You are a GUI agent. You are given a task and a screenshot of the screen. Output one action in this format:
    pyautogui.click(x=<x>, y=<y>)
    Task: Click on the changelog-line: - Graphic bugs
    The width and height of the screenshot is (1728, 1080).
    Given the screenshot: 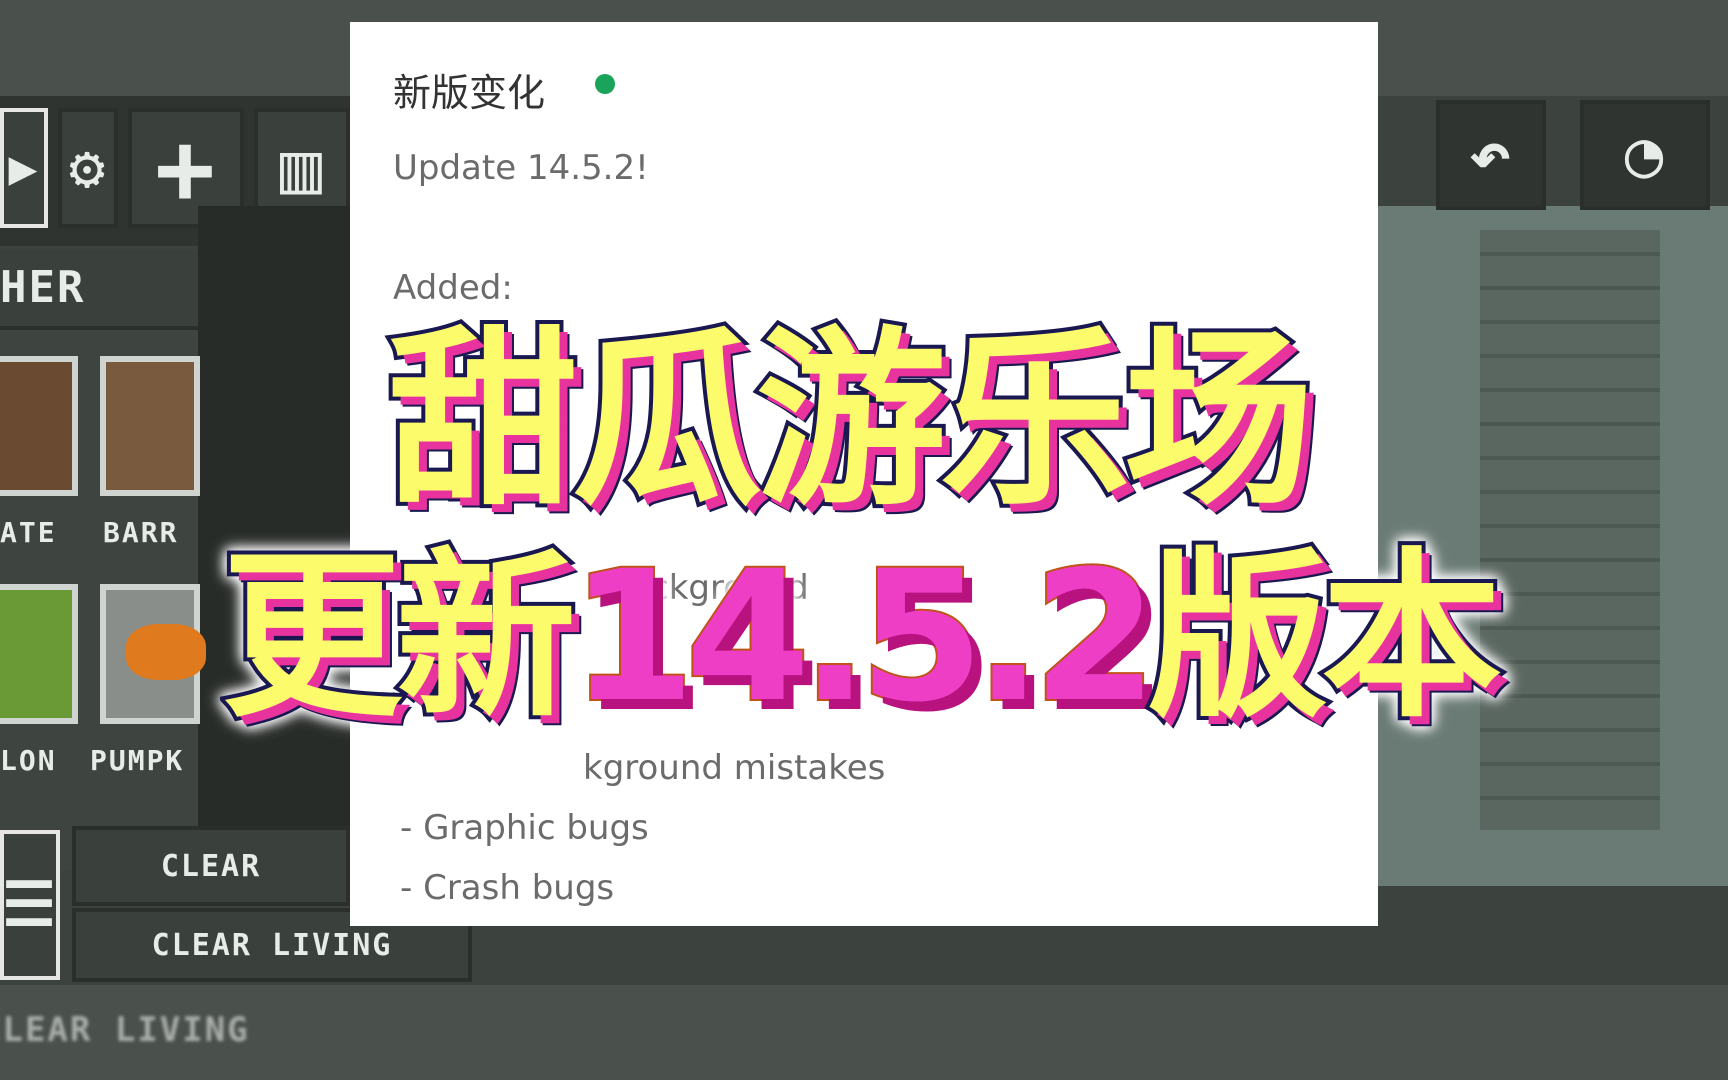 What is the action you would take?
    pyautogui.click(x=524, y=828)
    